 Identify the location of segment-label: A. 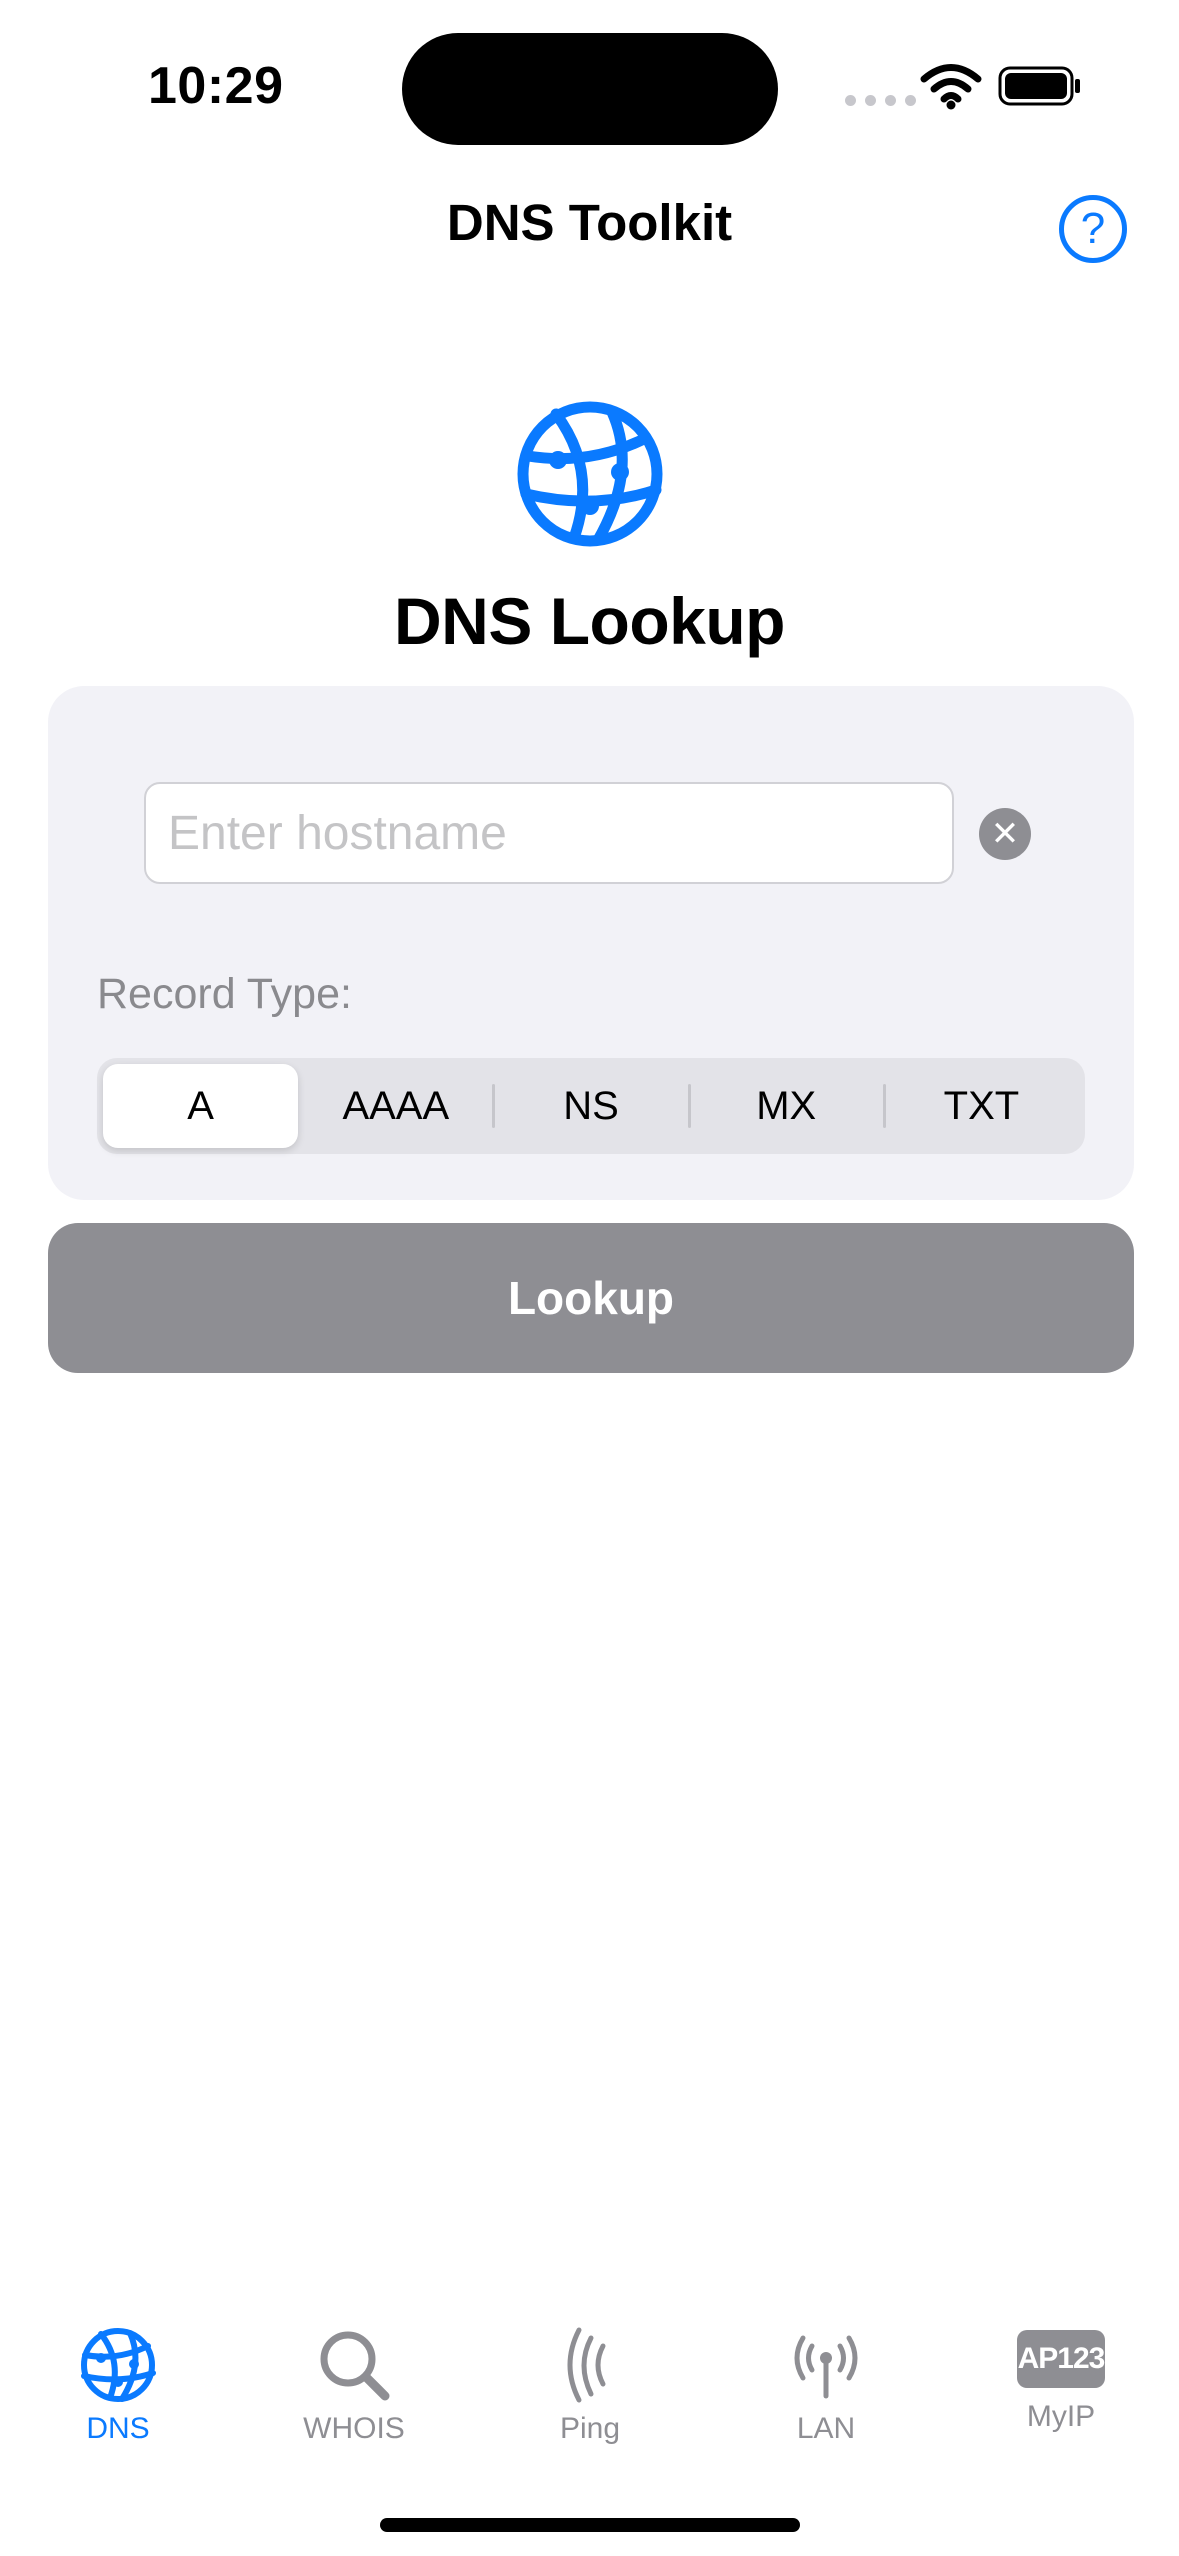
(200, 1105).